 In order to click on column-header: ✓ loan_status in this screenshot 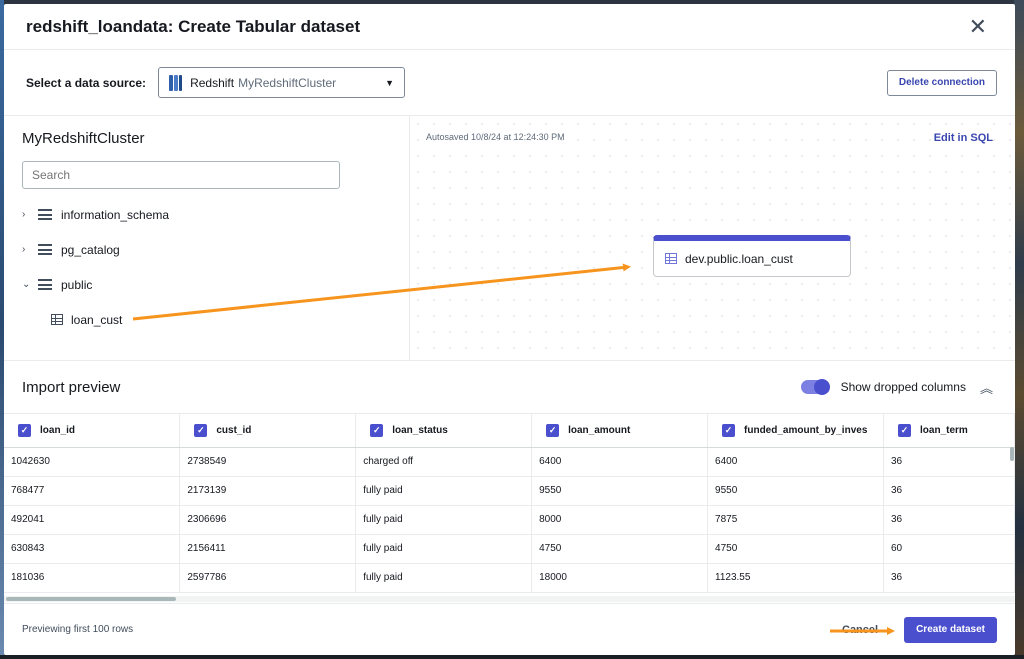, I will do `click(444, 431)`.